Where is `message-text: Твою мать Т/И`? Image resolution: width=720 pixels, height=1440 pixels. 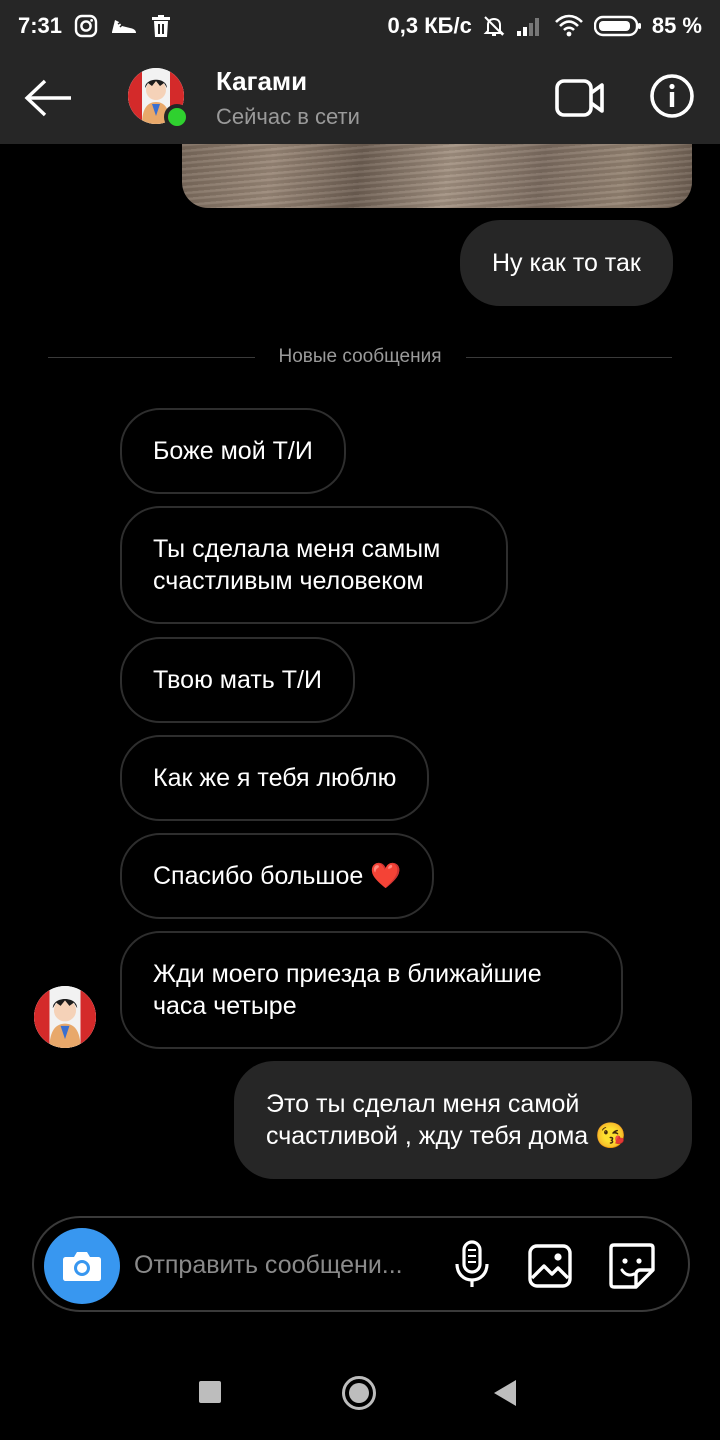
message-text: Твою мать Т/И is located at coordinates (237, 680).